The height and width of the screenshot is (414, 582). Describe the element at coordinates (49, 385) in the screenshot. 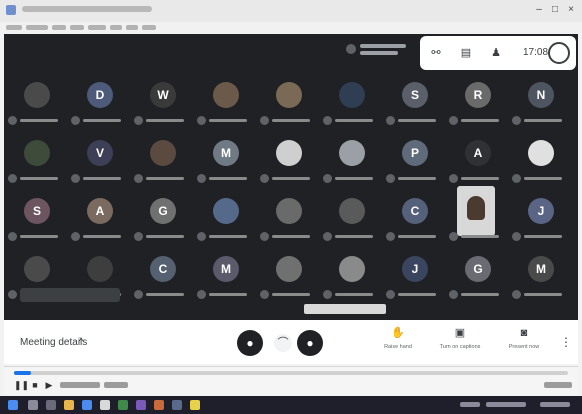

I see `play-icon: ▶` at that location.